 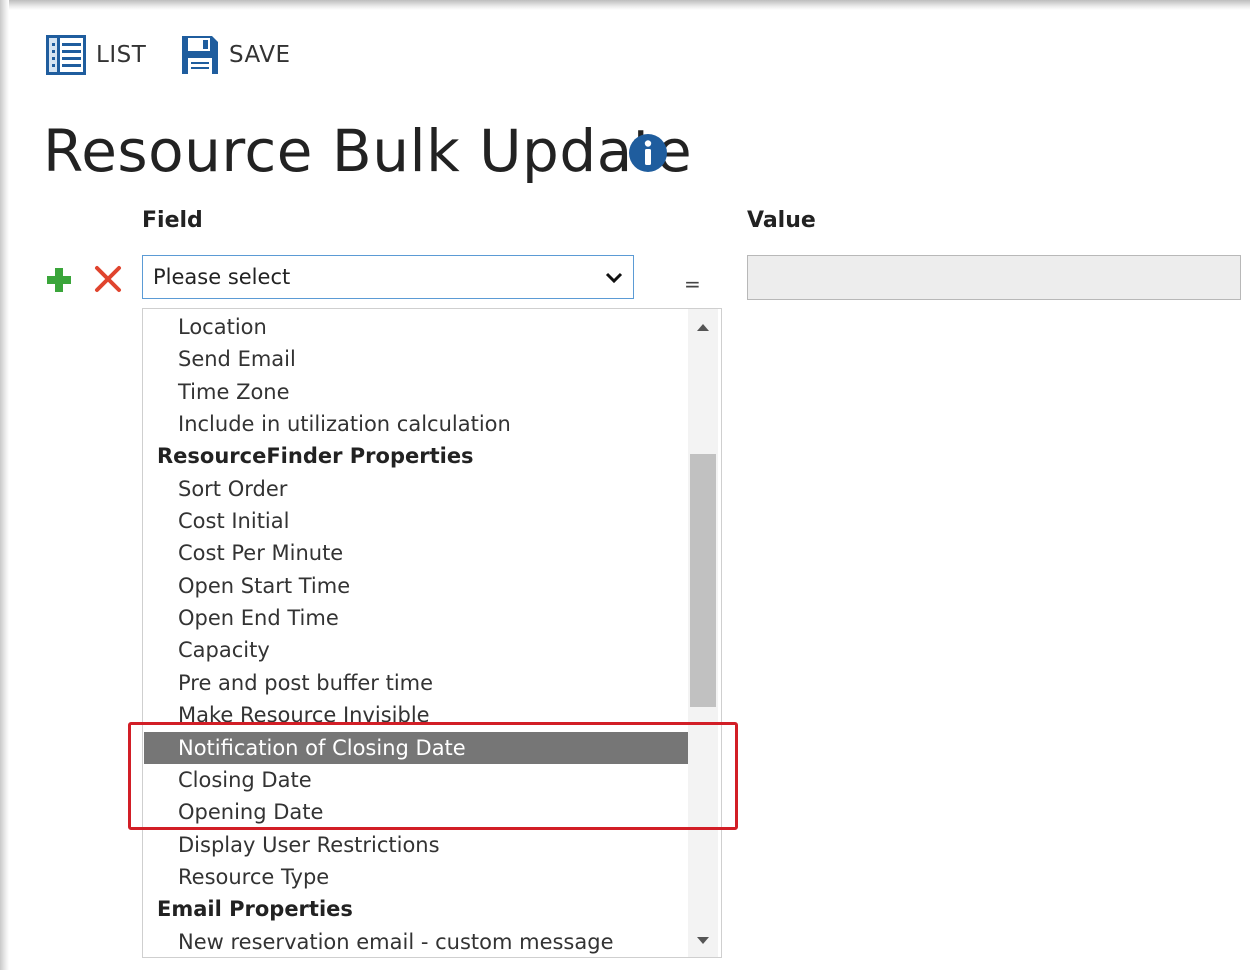 I want to click on plus-icon, so click(x=59, y=280).